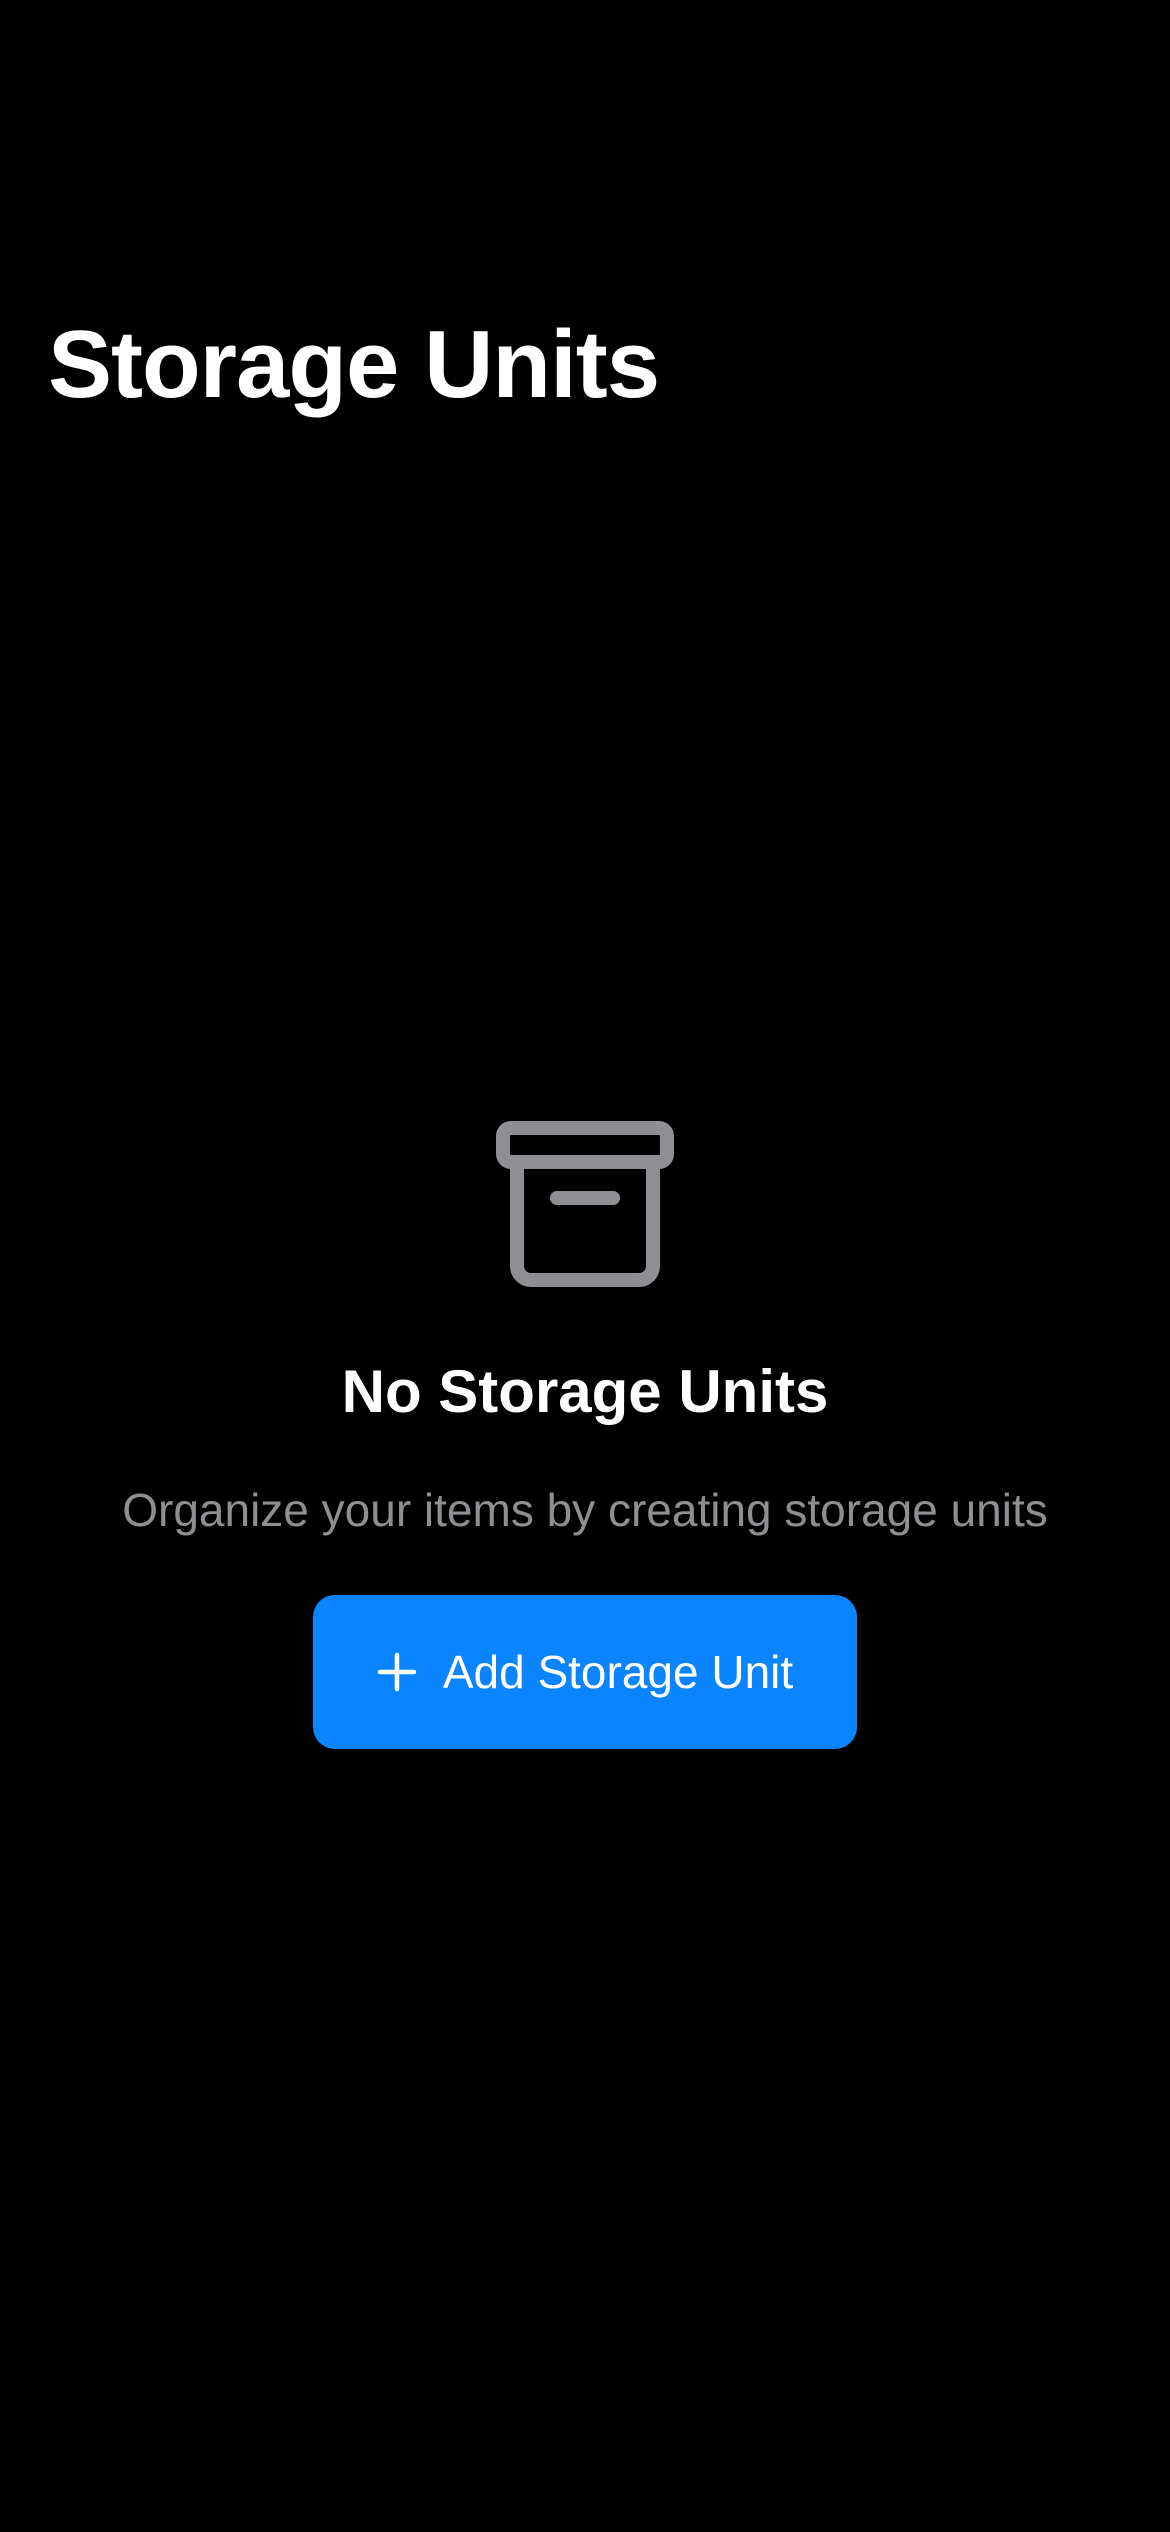 This screenshot has height=2532, width=1170. What do you see at coordinates (354, 364) in the screenshot?
I see `page-title: Storage Units` at bounding box center [354, 364].